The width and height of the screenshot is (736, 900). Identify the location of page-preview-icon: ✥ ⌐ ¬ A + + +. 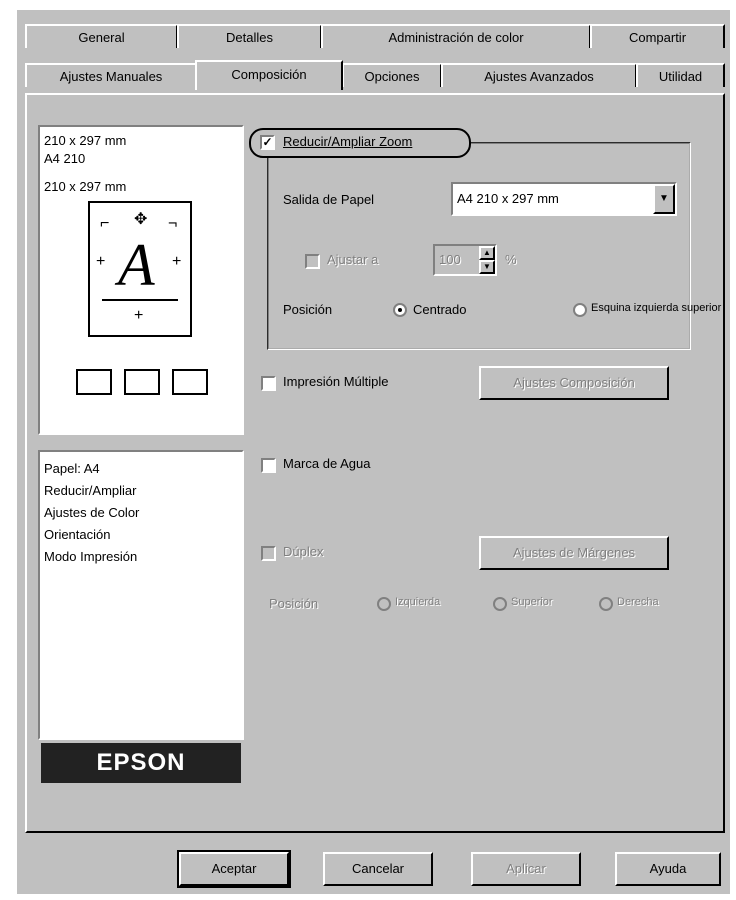
(140, 269).